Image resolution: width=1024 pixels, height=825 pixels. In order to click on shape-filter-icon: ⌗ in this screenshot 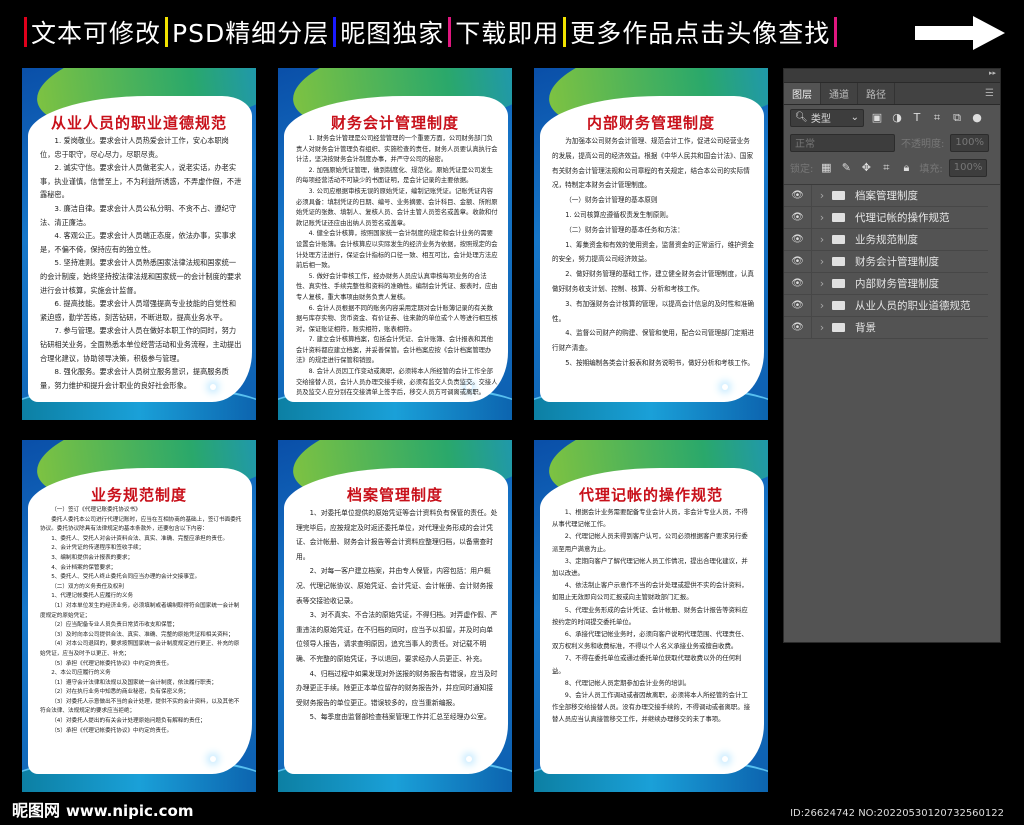, I will do `click(937, 118)`.